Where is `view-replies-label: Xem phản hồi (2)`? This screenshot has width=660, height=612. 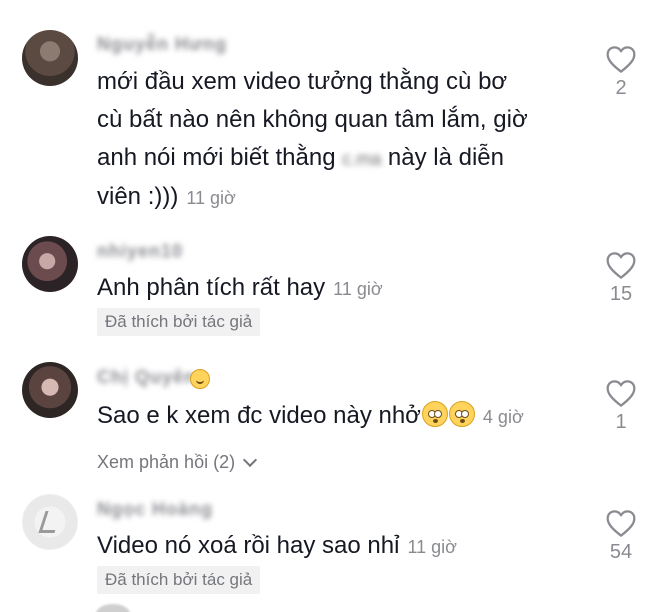
view-replies-label: Xem phản hồi (2) is located at coordinates (166, 462).